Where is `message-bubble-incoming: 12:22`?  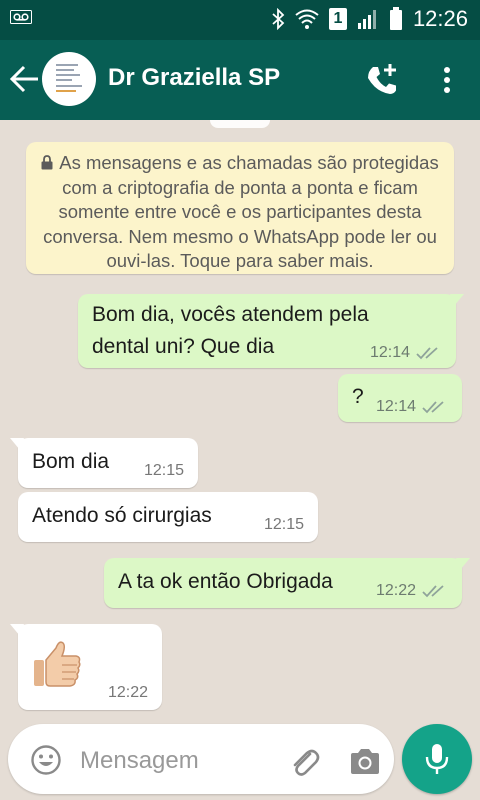
message-bubble-incoming: 12:22 is located at coordinates (86, 667).